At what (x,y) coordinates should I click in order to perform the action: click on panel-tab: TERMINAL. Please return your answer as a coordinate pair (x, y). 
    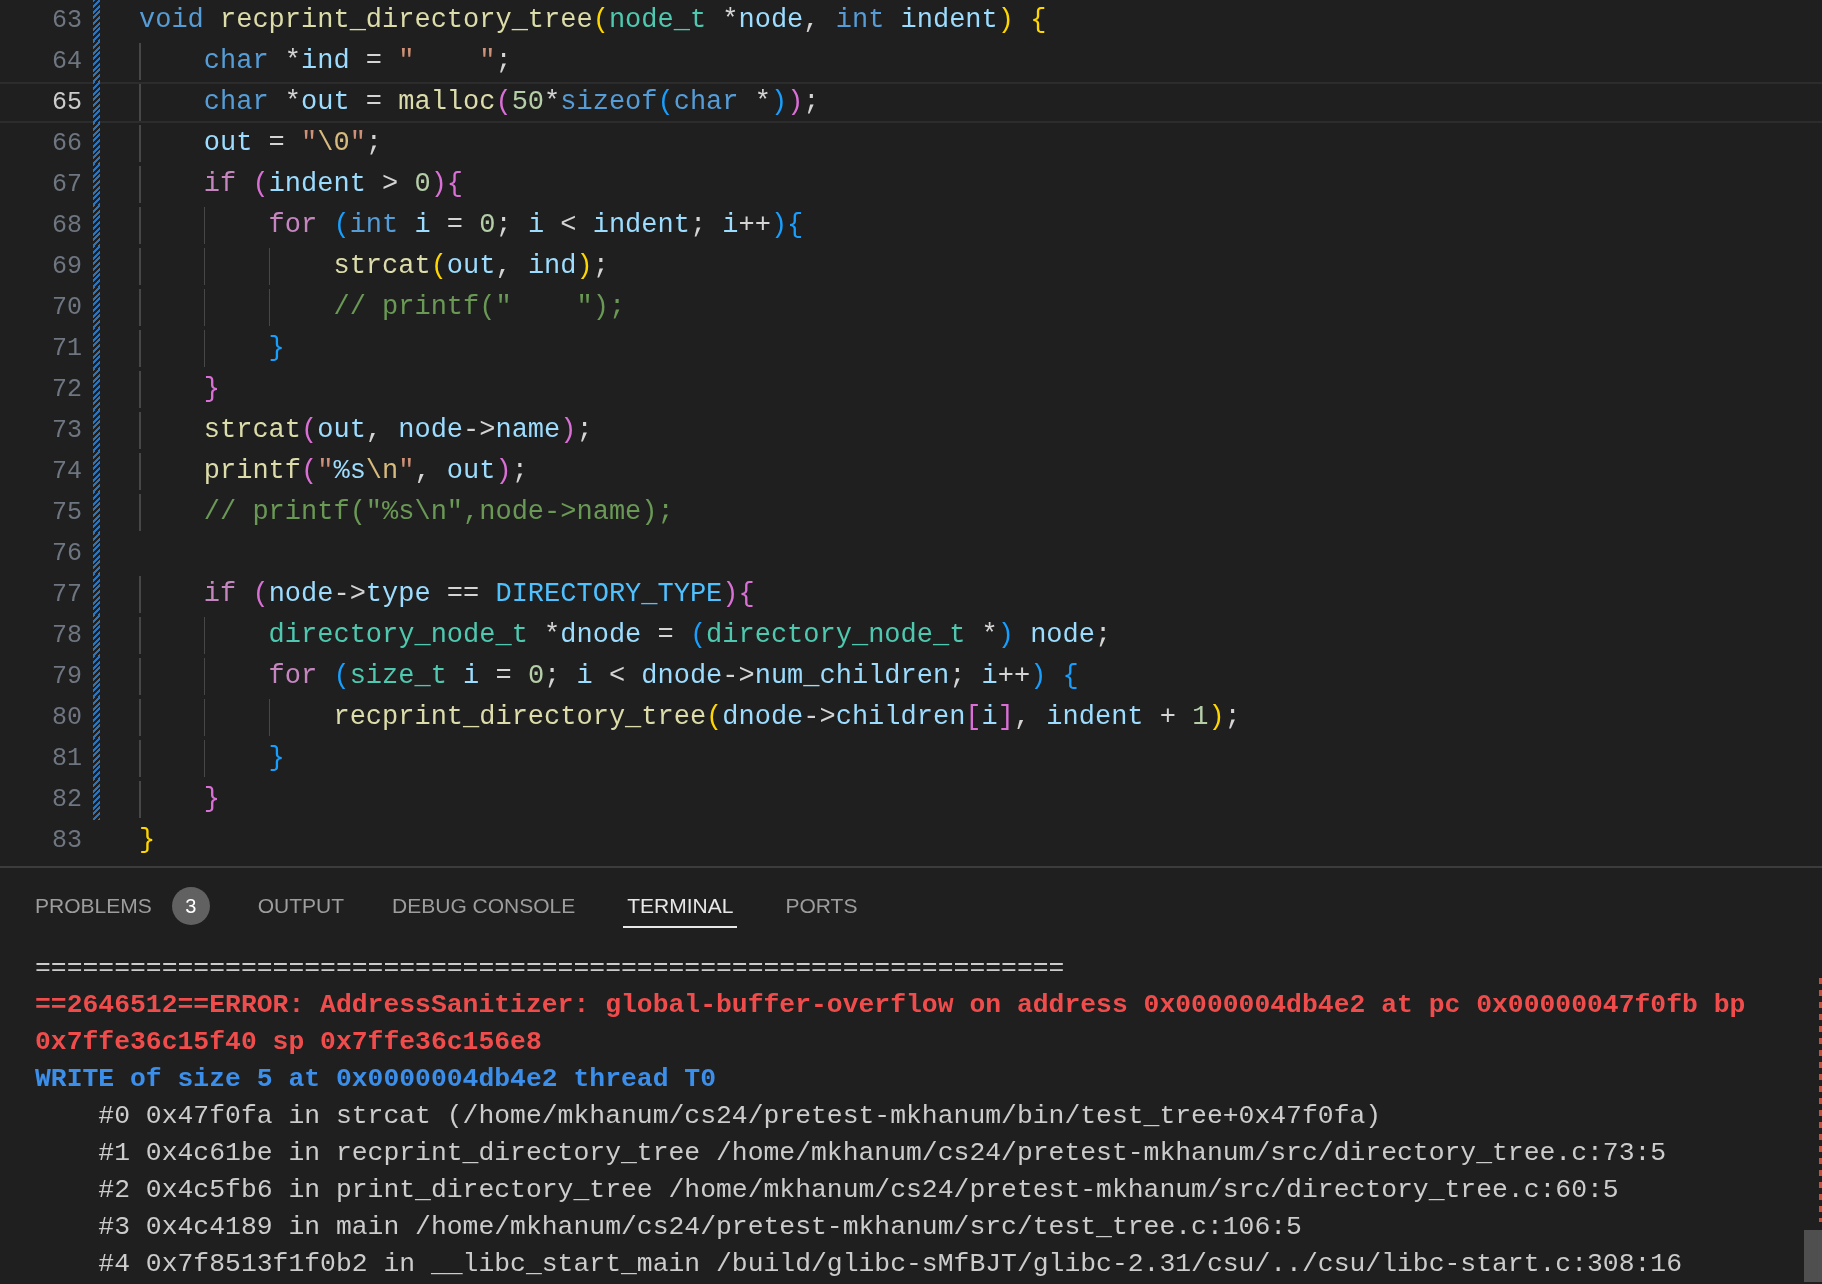
    Looking at the image, I should click on (680, 906).